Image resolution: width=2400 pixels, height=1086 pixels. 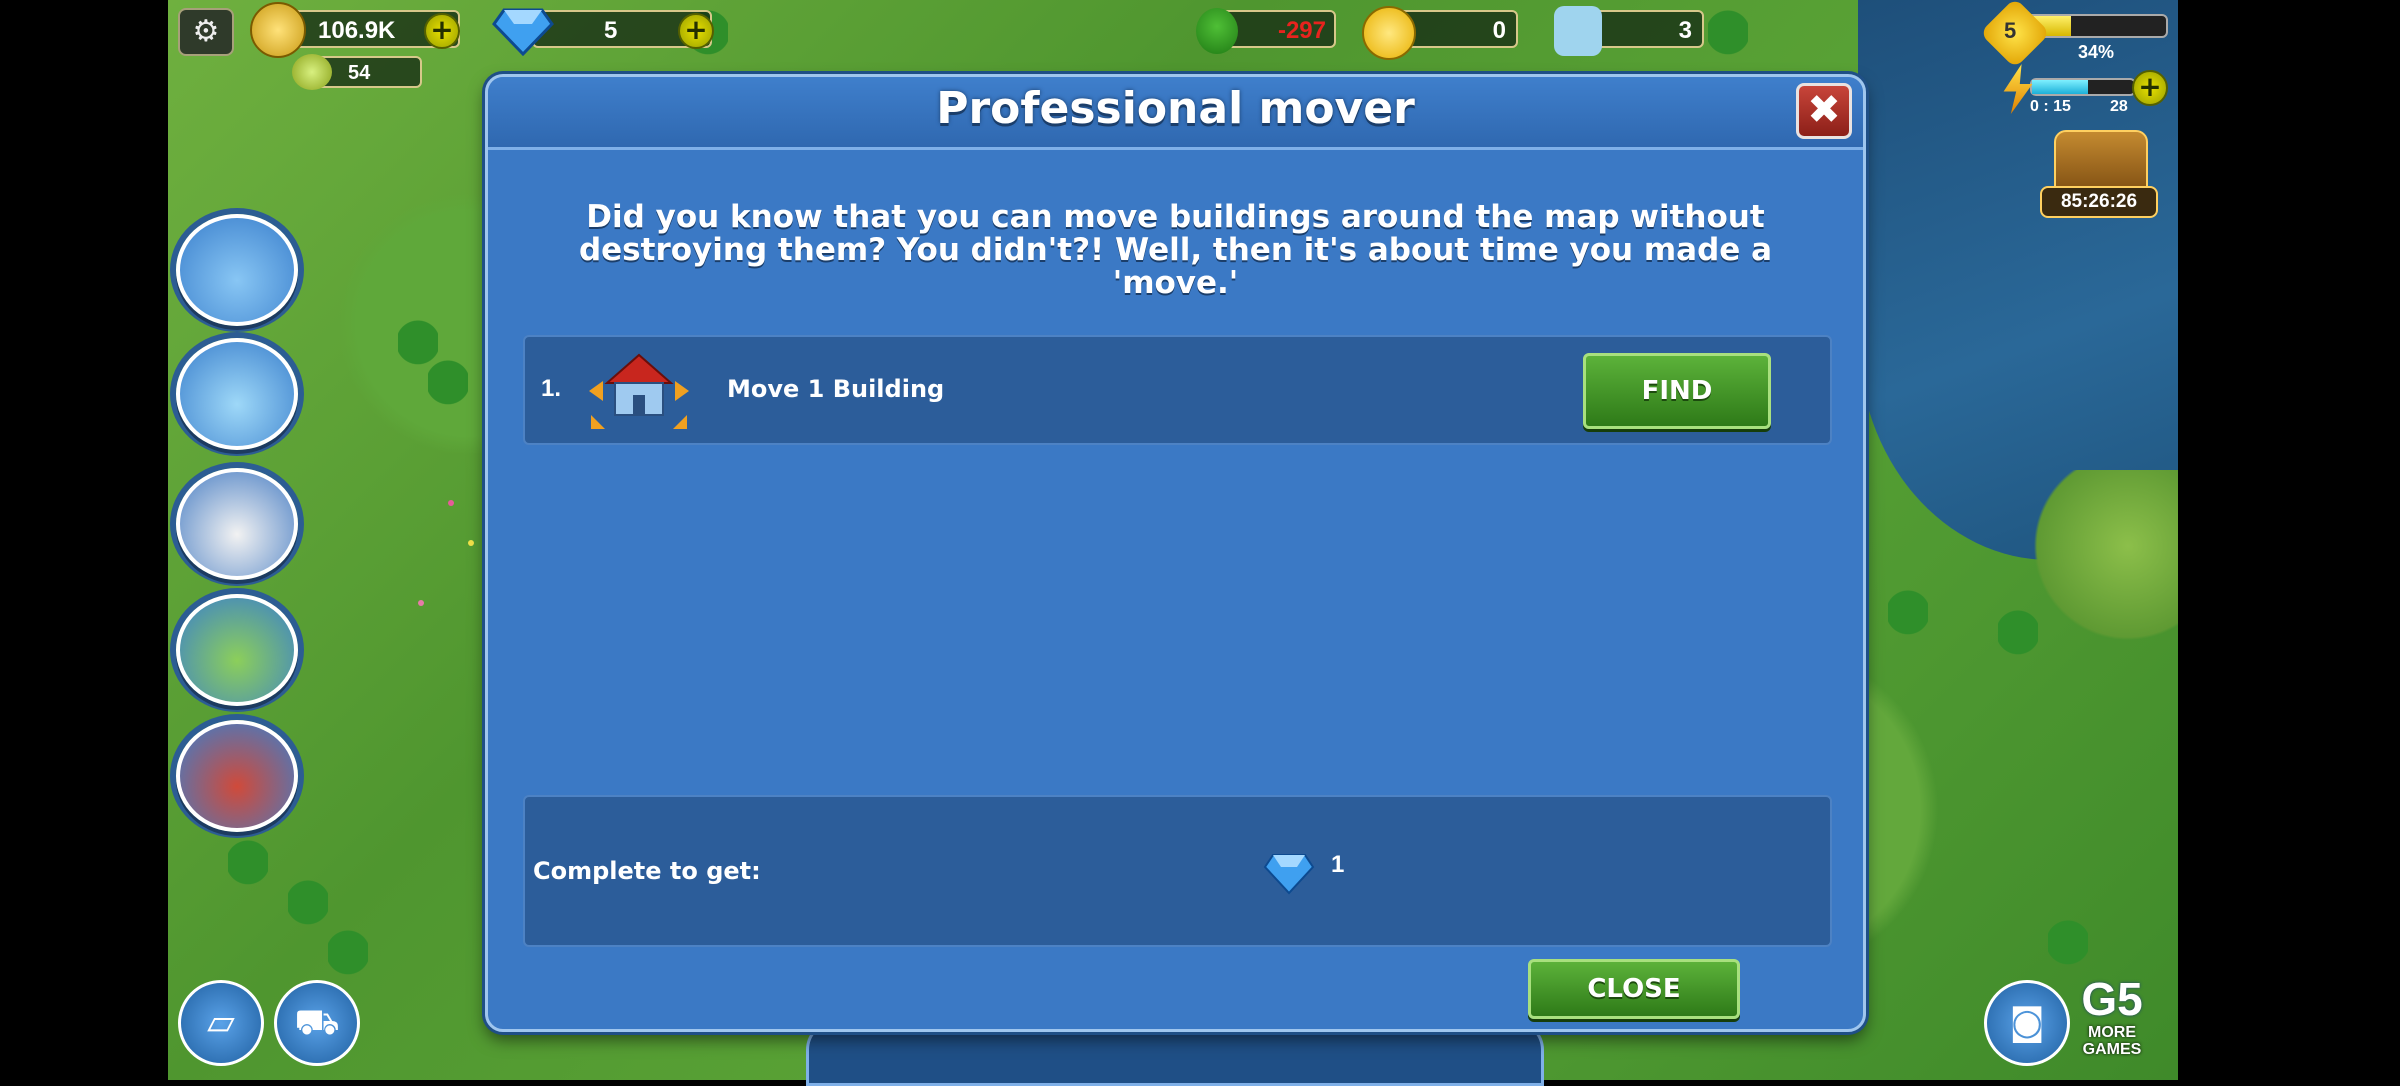 I want to click on settings-button: ⚙, so click(x=206, y=32).